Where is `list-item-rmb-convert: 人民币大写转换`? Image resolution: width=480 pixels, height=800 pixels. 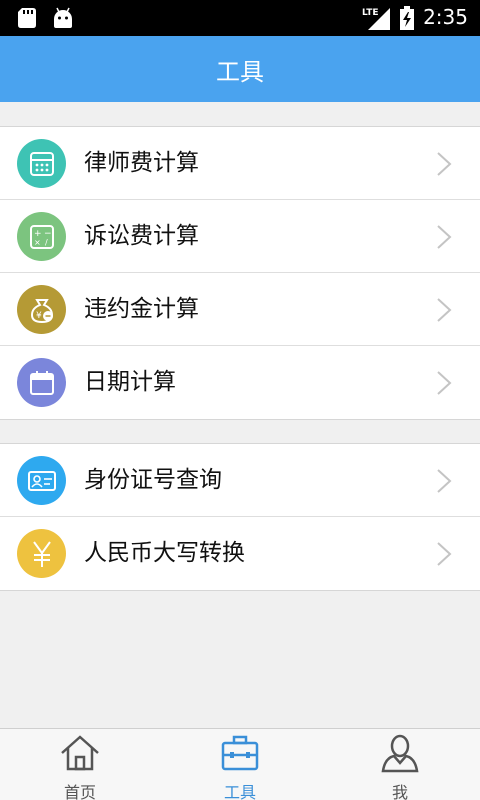 list-item-rmb-convert: 人民币大写转换 is located at coordinates (240, 553).